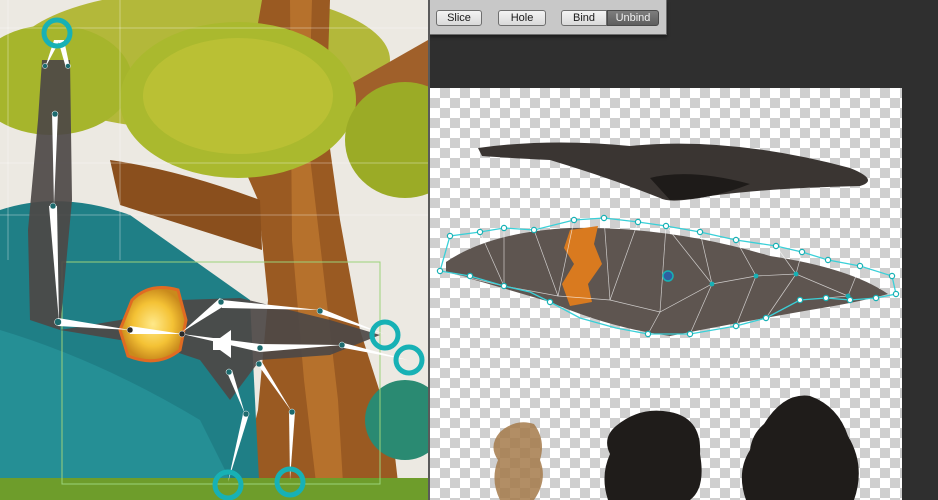 Image resolution: width=938 pixels, height=500 pixels. What do you see at coordinates (522, 18) in the screenshot?
I see `hole-button: Hole` at bounding box center [522, 18].